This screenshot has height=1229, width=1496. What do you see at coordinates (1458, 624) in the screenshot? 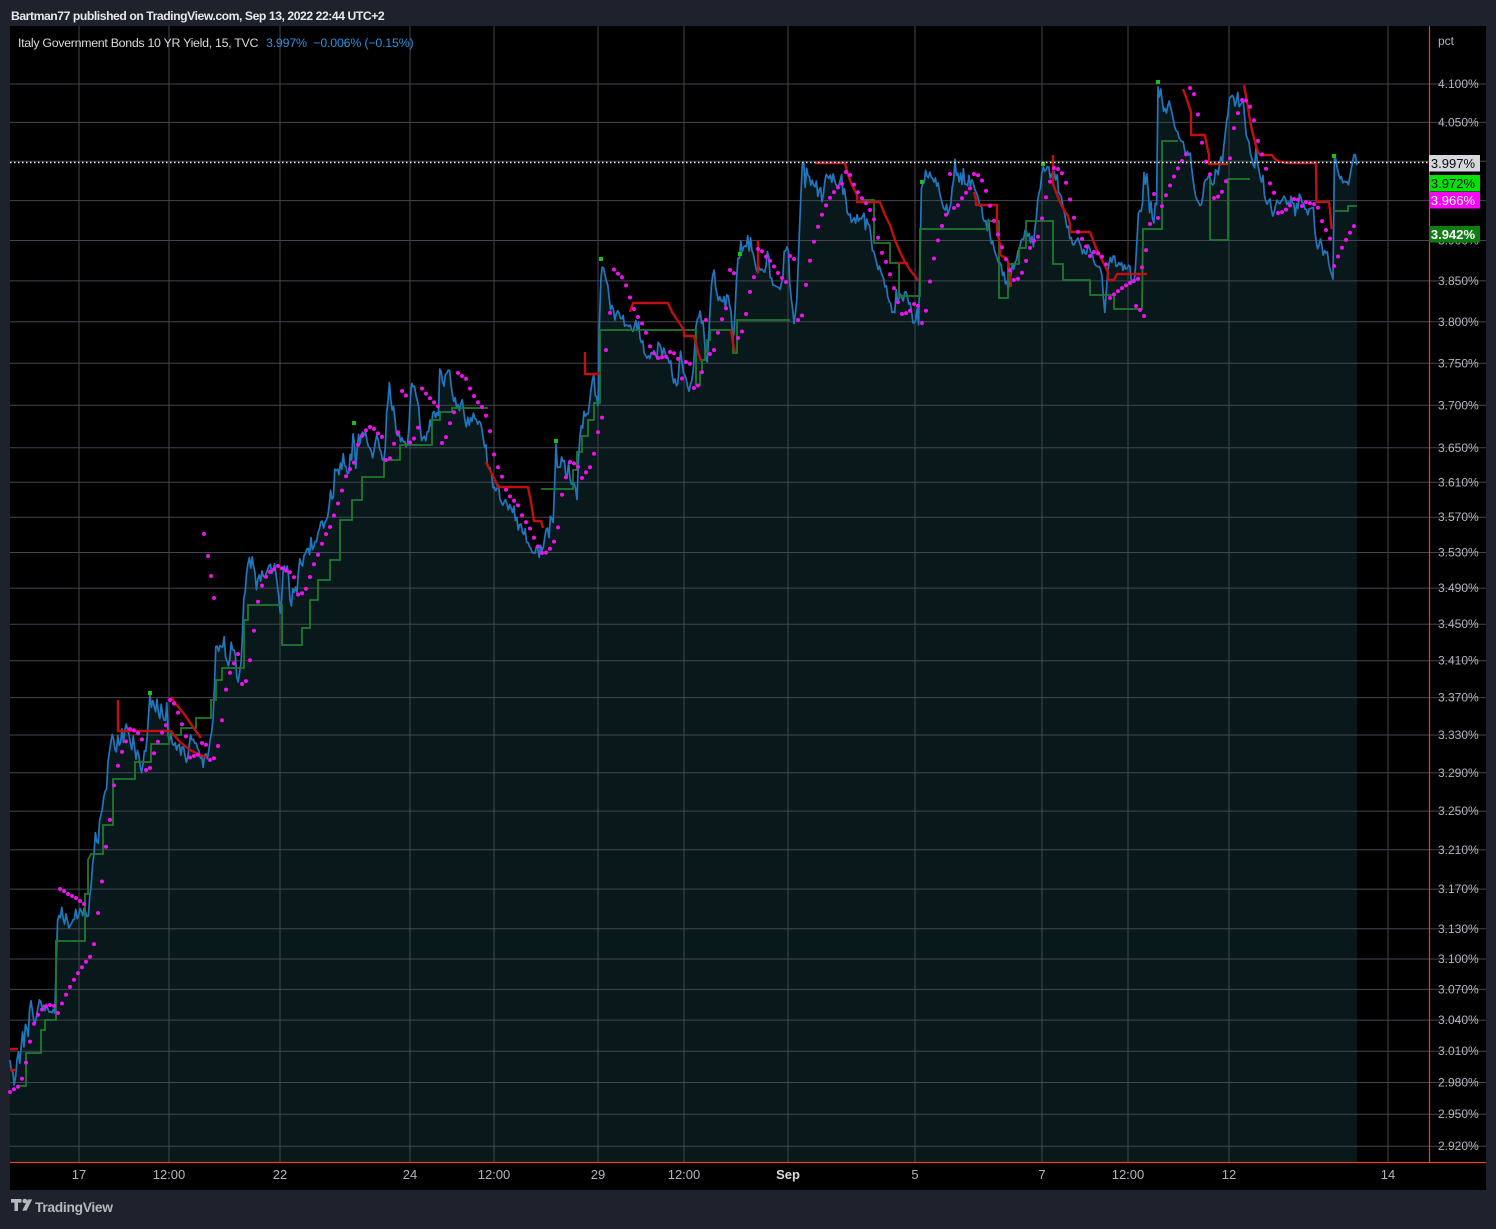
I see `svg-text: 3.450%` at bounding box center [1458, 624].